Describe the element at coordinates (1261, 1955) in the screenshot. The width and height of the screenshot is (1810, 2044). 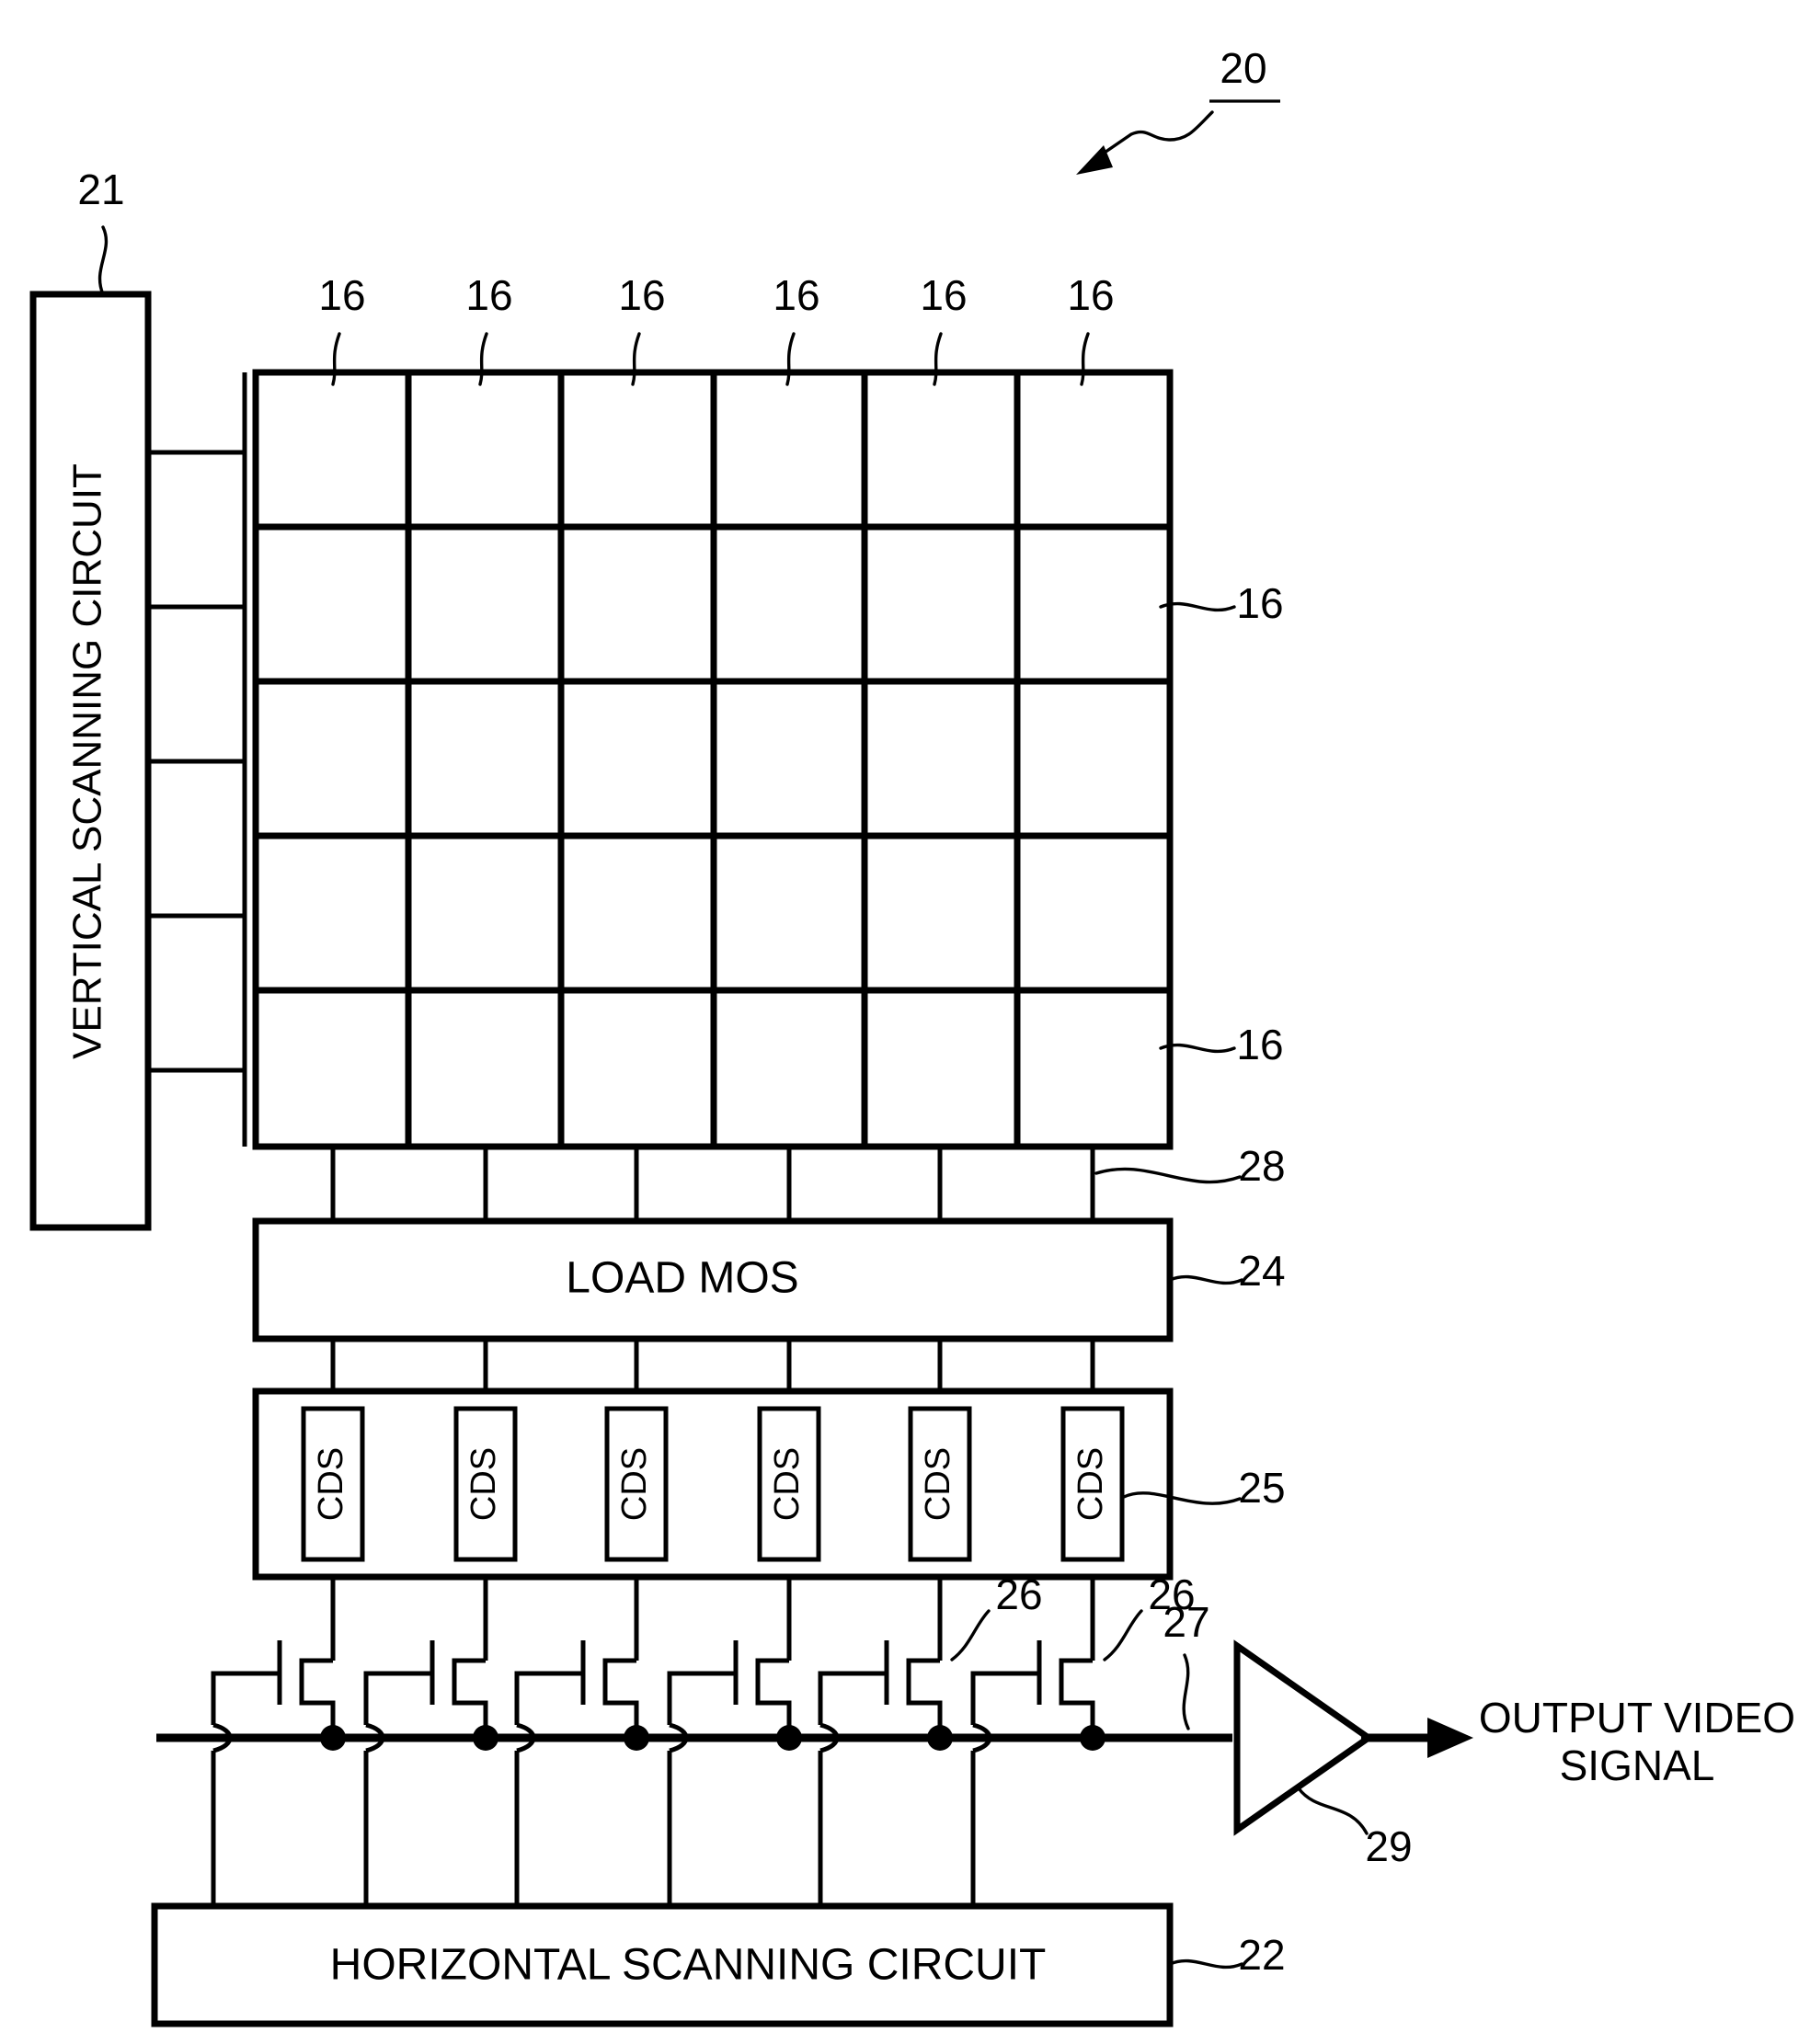
I see `ref-22-label: 22` at that location.